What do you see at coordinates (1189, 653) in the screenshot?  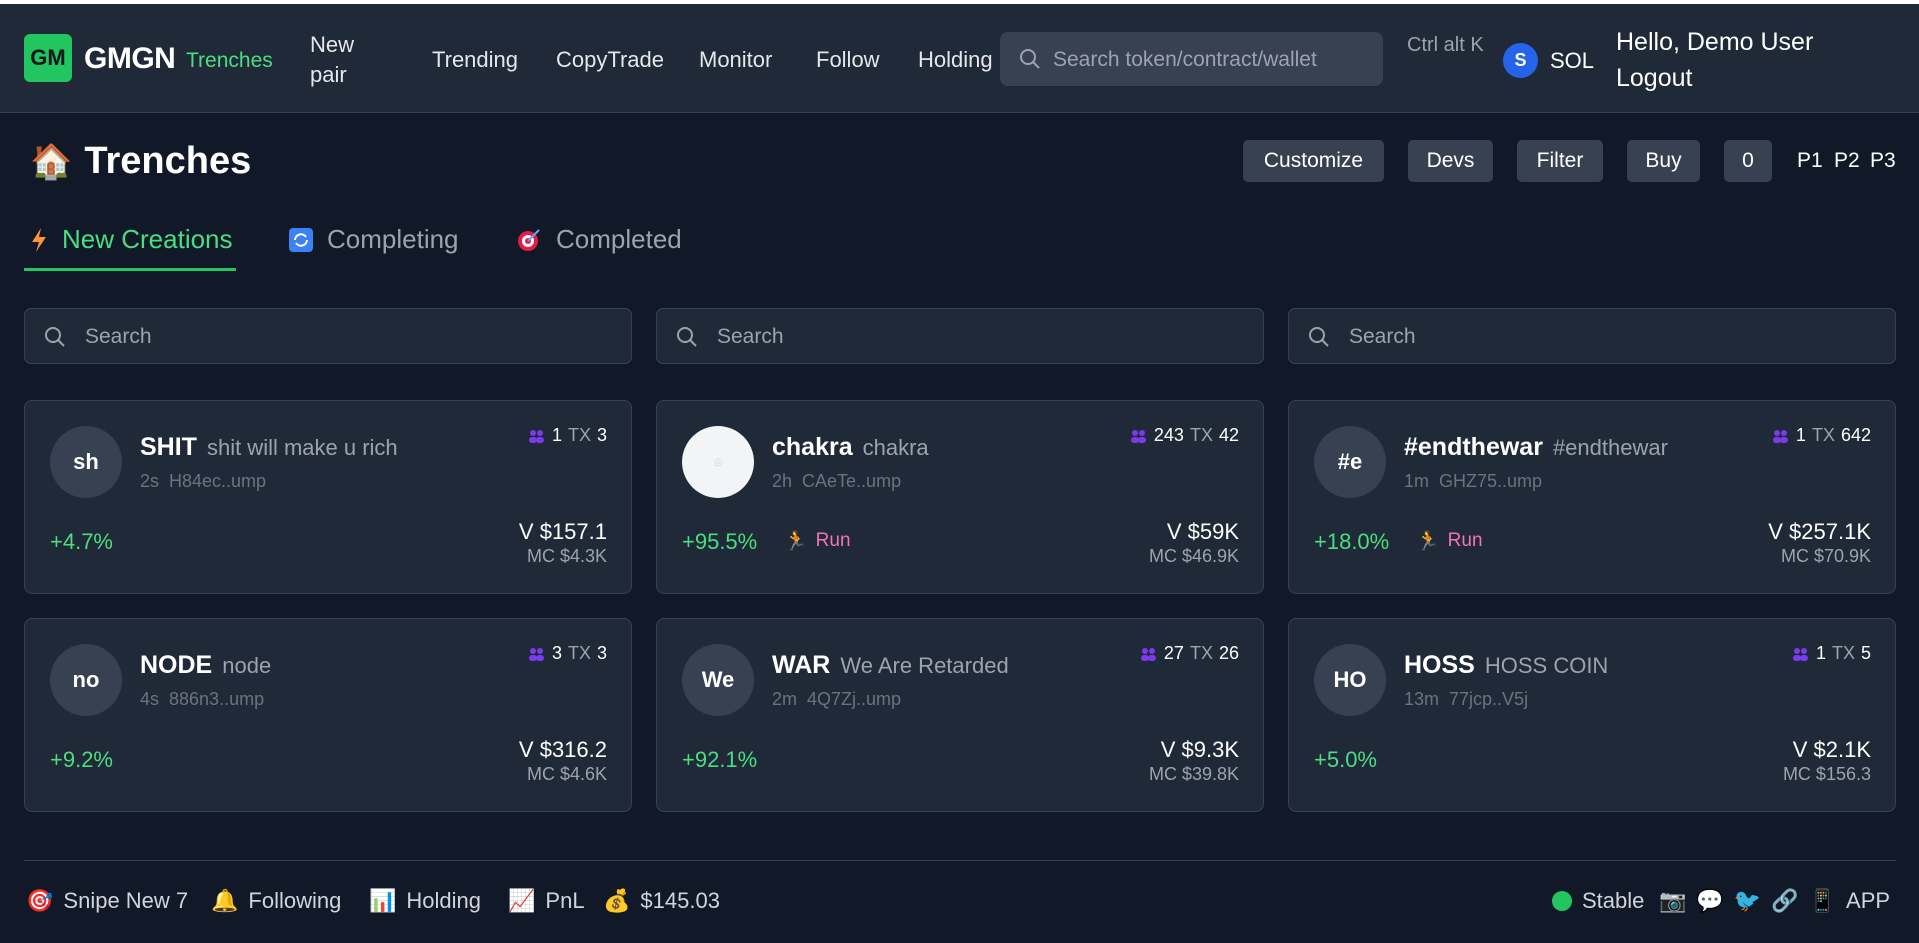 I see `token-holders: 27 TX 26` at bounding box center [1189, 653].